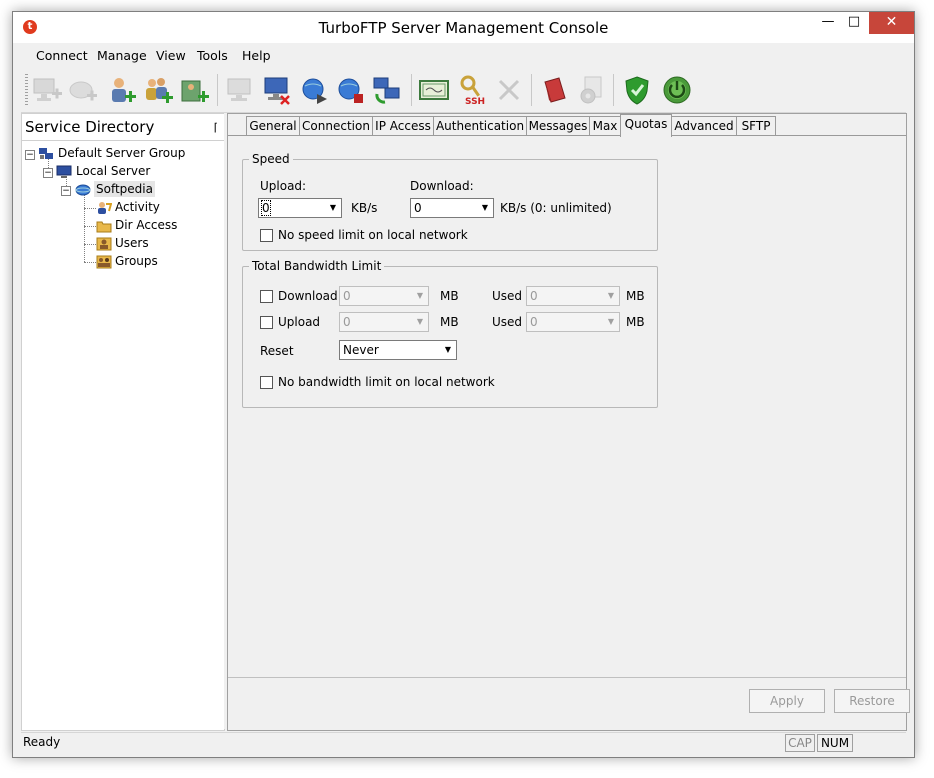 This screenshot has width=934, height=778. What do you see at coordinates (83, 190) in the screenshot?
I see `globe-icon` at bounding box center [83, 190].